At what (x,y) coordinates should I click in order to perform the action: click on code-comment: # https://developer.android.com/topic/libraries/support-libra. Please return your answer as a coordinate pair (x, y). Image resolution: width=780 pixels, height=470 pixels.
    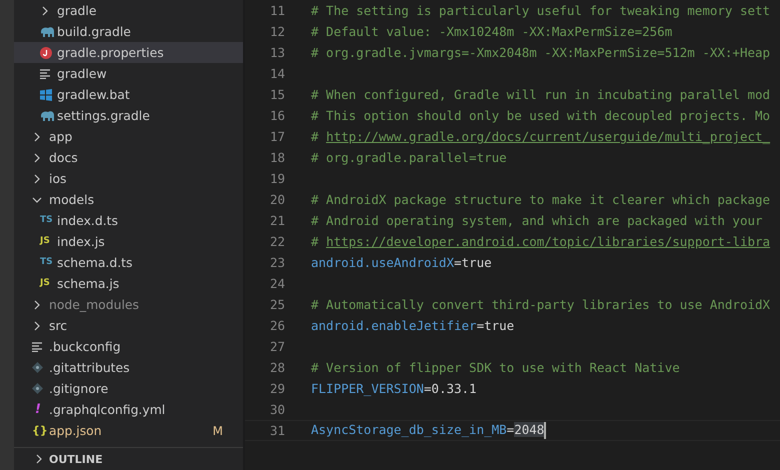
    Looking at the image, I should click on (540, 241).